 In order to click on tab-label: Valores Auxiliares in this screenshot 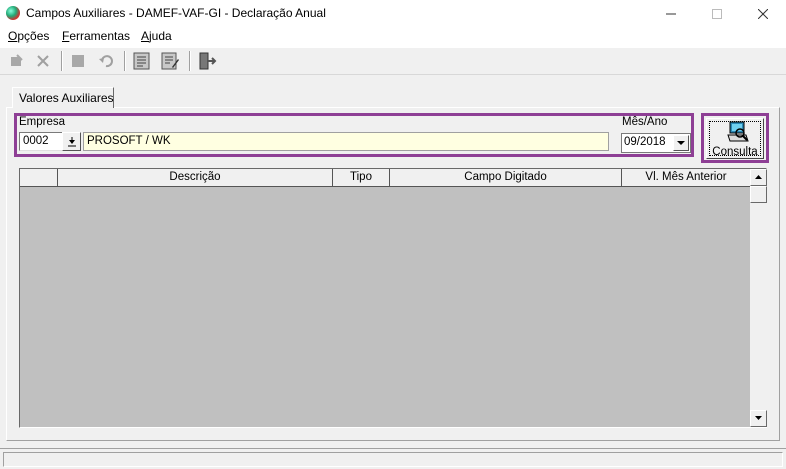, I will do `click(66, 98)`.